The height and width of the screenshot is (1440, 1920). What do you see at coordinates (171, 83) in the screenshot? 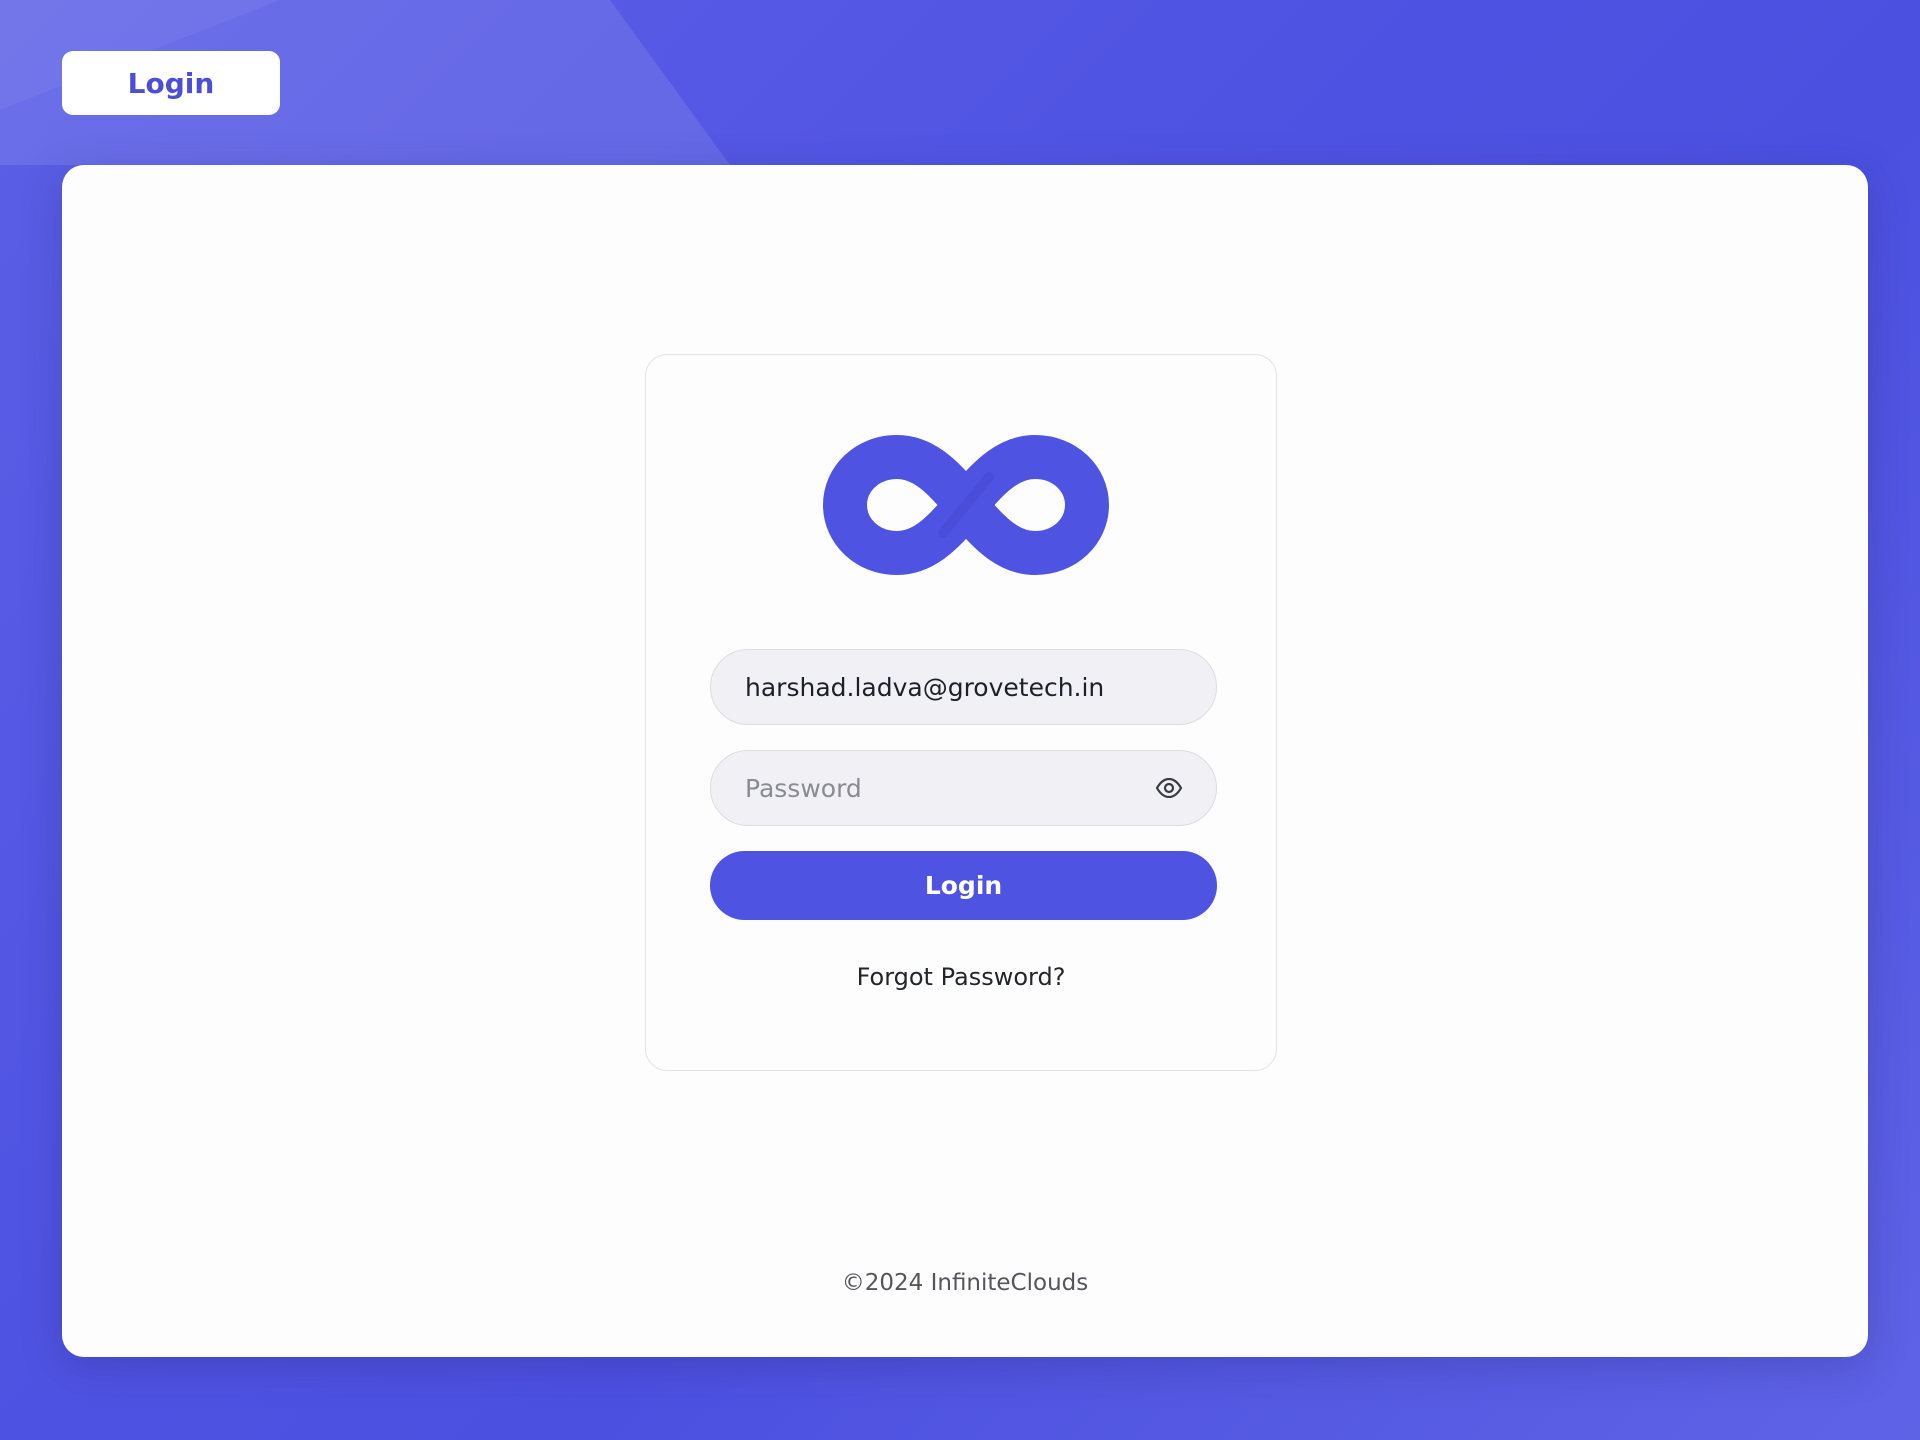
I see `login-tab: Login` at bounding box center [171, 83].